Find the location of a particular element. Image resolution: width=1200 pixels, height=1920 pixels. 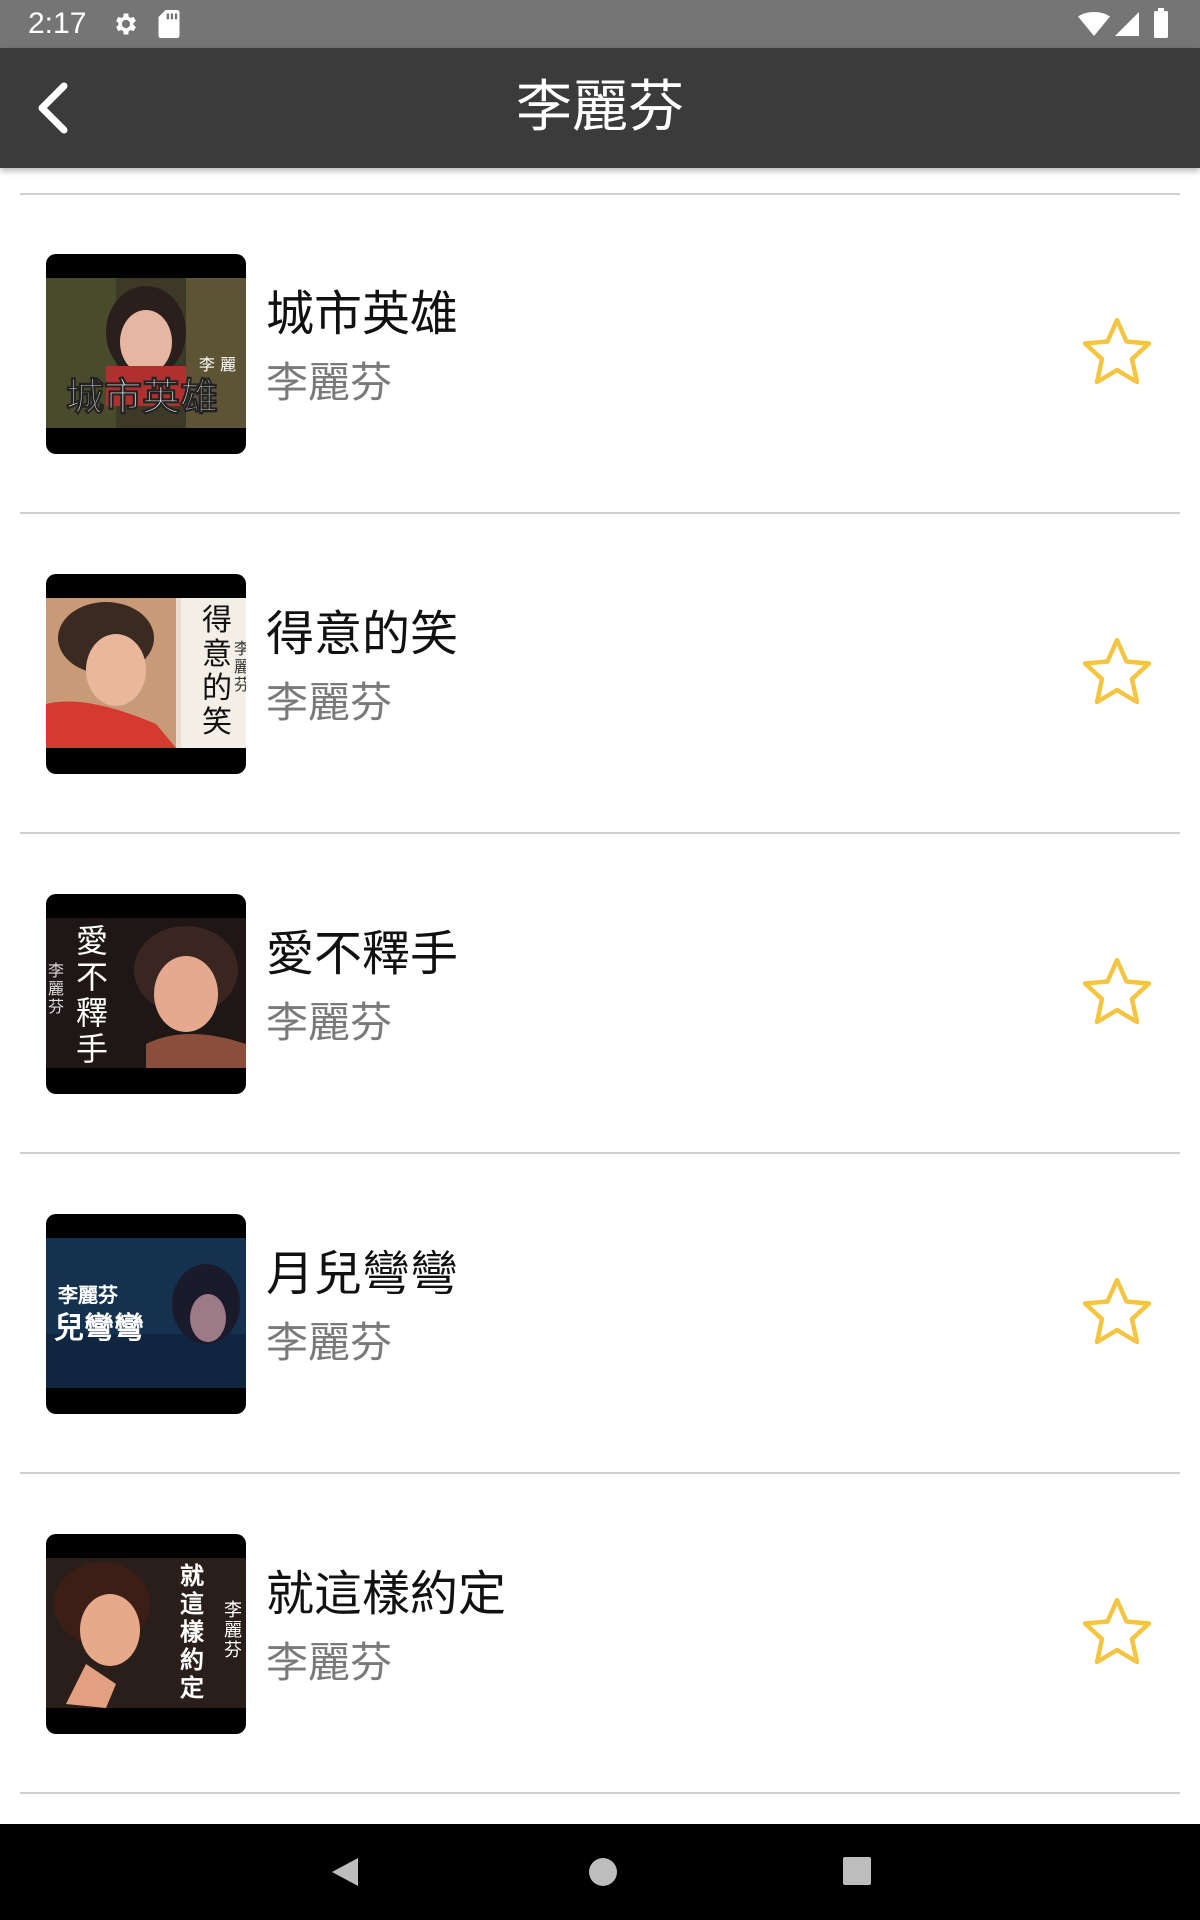

nav-recents-icon is located at coordinates (857, 1871).